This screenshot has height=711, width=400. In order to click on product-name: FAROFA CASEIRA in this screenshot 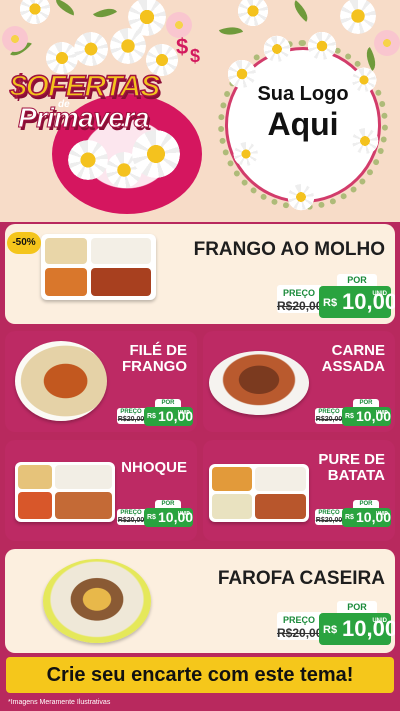, I will do `click(301, 579)`.